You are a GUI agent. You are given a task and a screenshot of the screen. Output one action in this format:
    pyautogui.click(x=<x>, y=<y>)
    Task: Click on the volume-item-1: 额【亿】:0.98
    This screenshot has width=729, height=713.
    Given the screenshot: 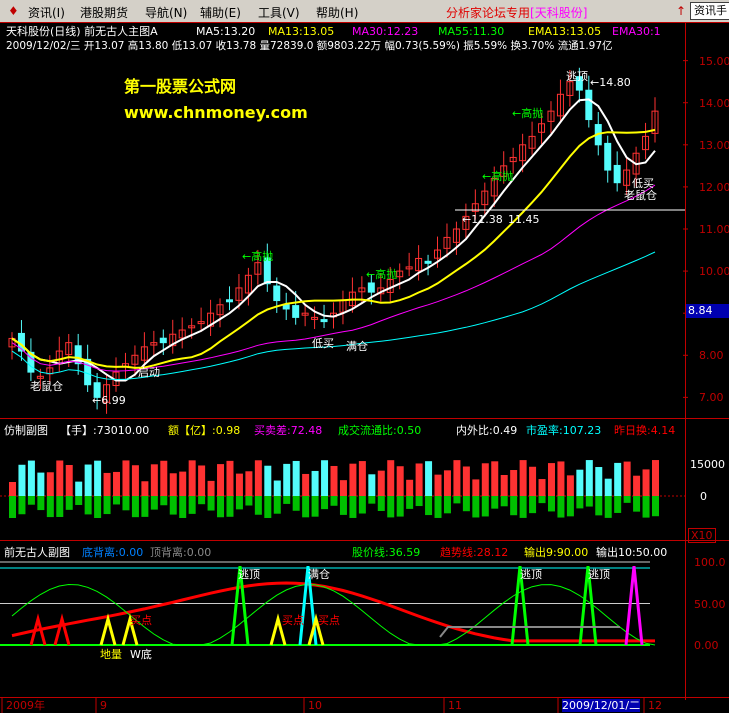 What is the action you would take?
    pyautogui.click(x=204, y=430)
    